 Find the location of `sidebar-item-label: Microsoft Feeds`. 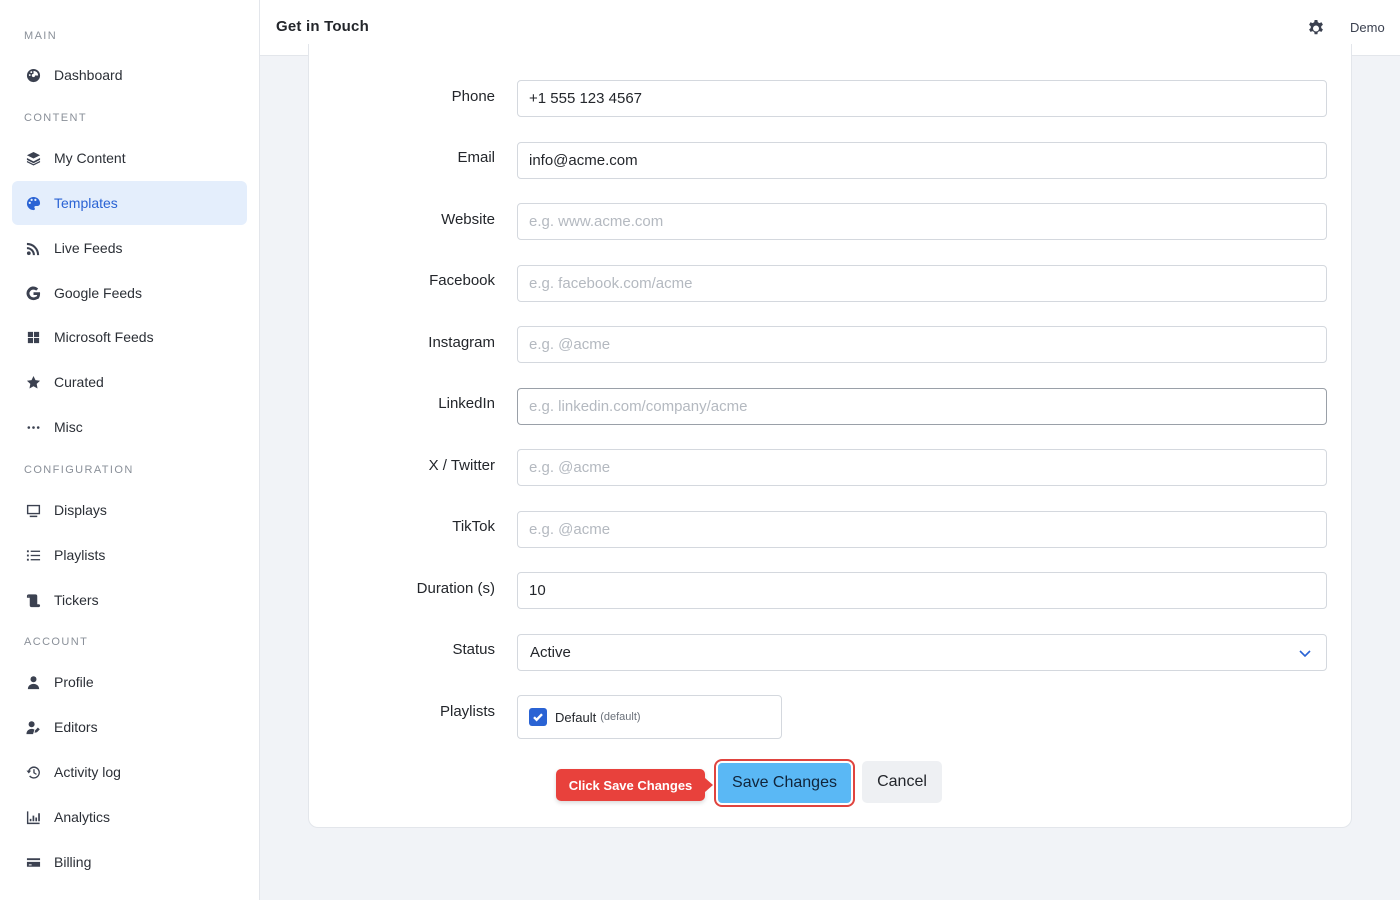

sidebar-item-label: Microsoft Feeds is located at coordinates (104, 337).